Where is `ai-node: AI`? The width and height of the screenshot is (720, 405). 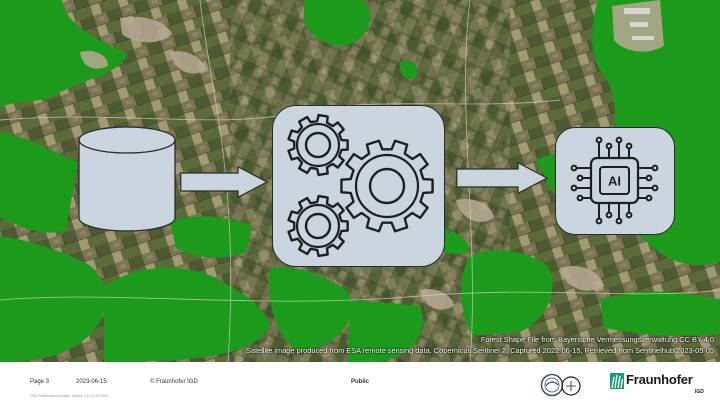 ai-node: AI is located at coordinates (615, 181).